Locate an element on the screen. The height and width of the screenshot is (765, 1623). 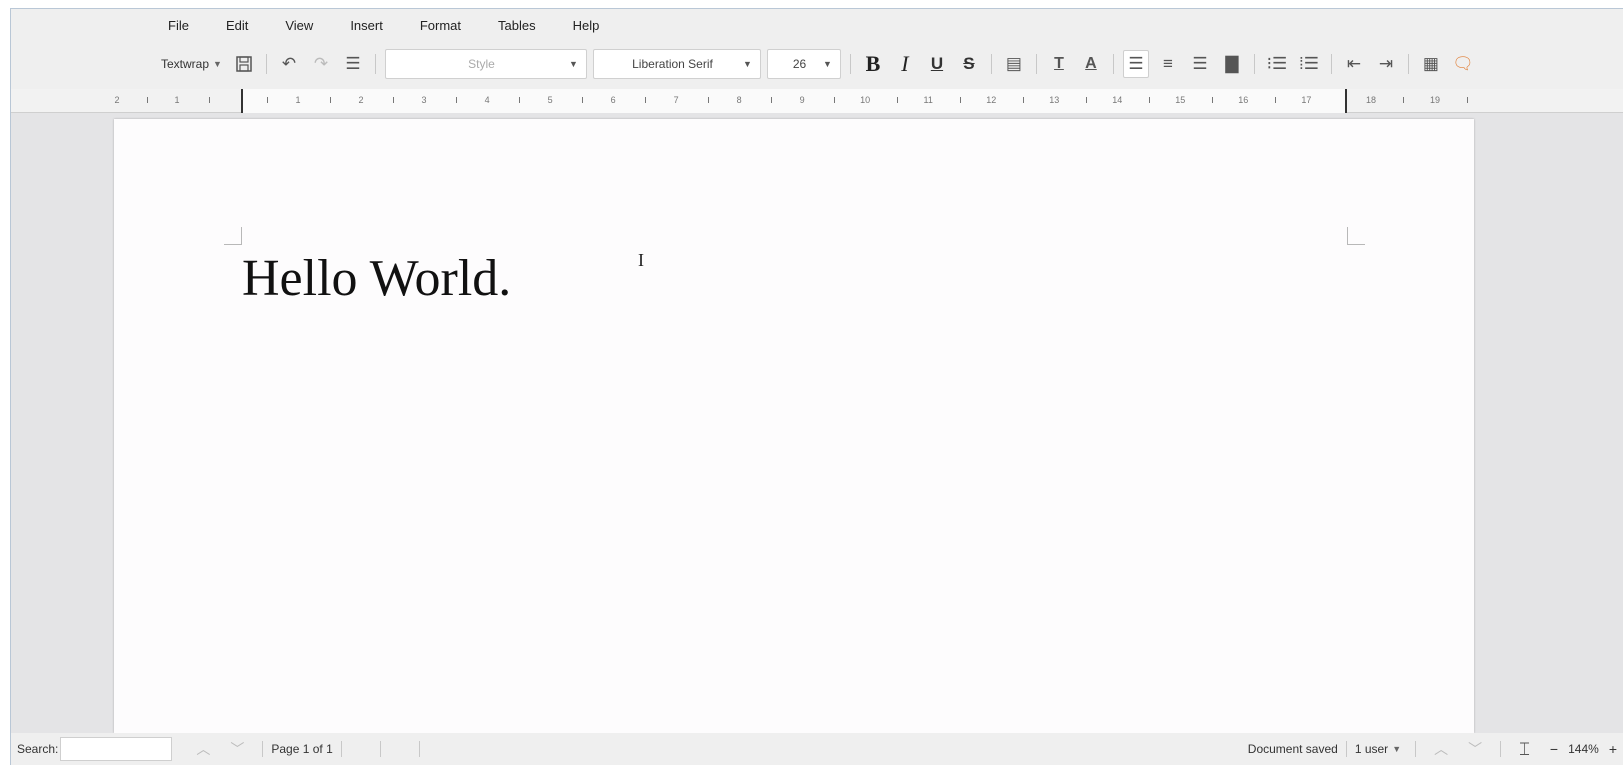
menu-format: Format is located at coordinates (440, 25).